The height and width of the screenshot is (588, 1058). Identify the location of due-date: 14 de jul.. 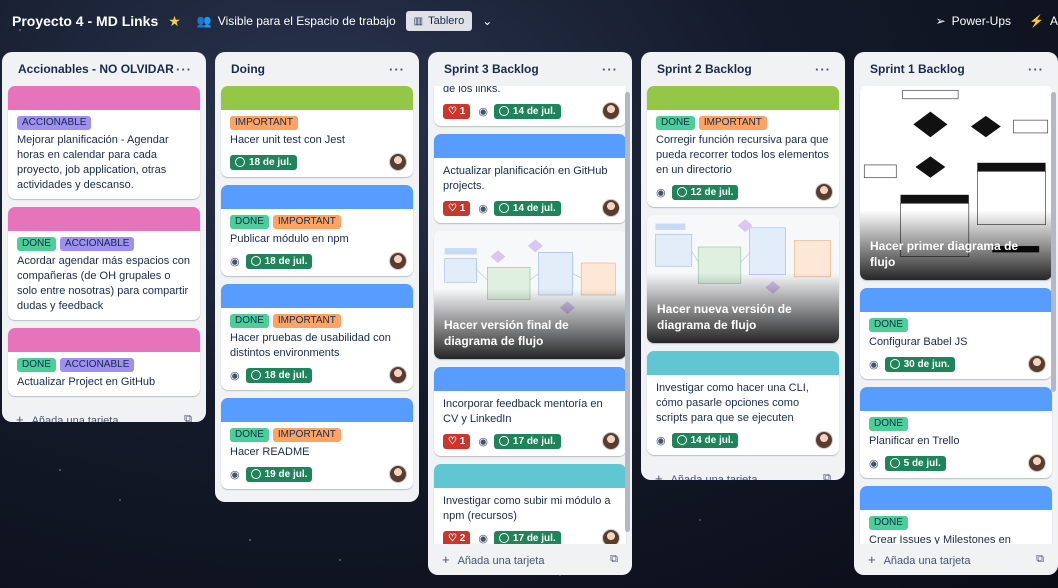
(712, 440).